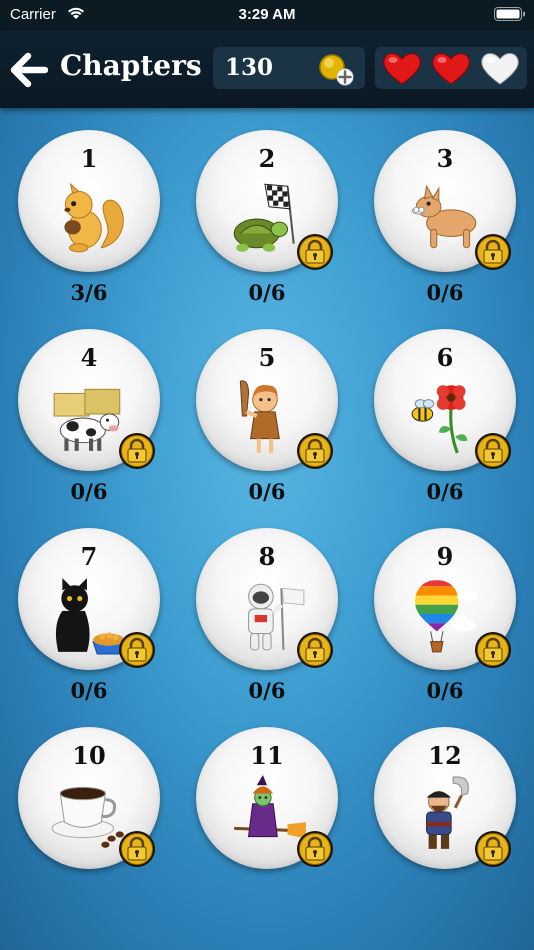 The height and width of the screenshot is (950, 534). What do you see at coordinates (249, 67) in the screenshot?
I see `coins-count: 130` at bounding box center [249, 67].